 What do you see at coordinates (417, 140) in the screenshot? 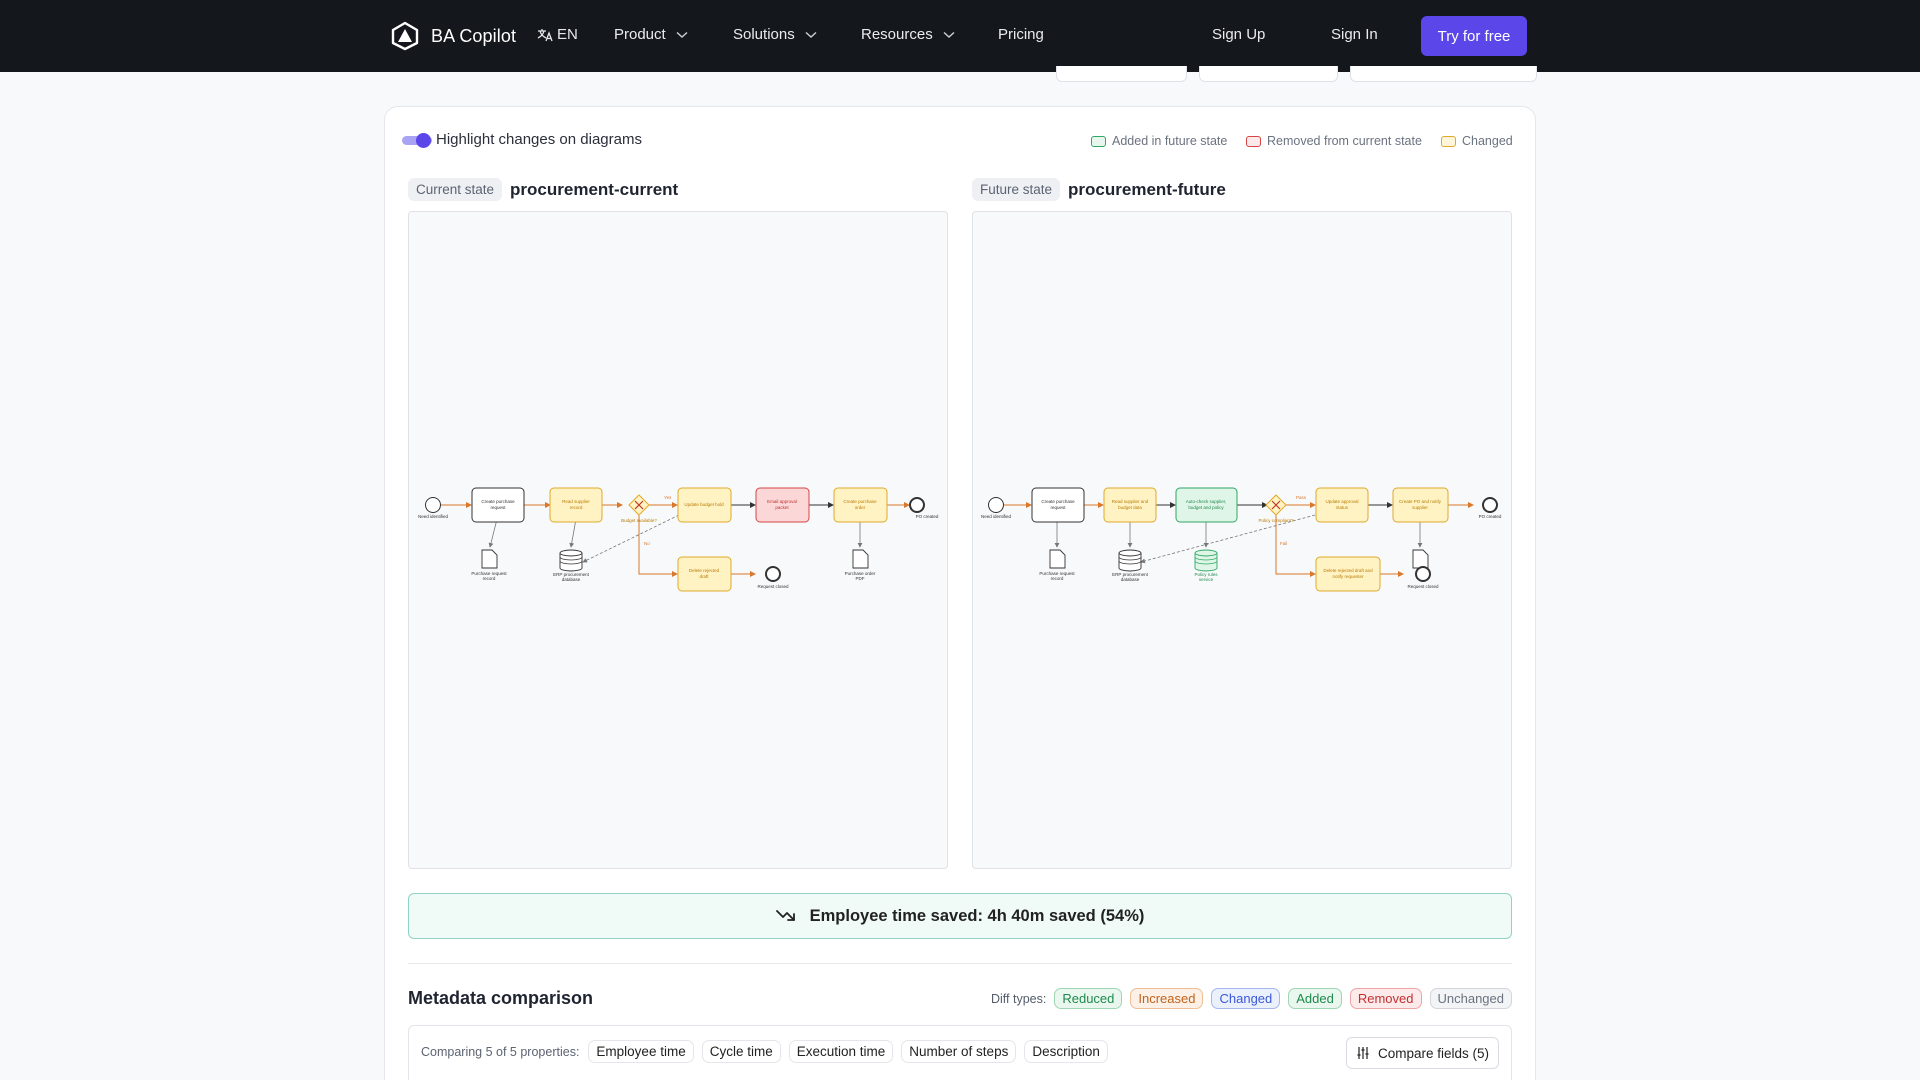
I see `highlight-toggle` at bounding box center [417, 140].